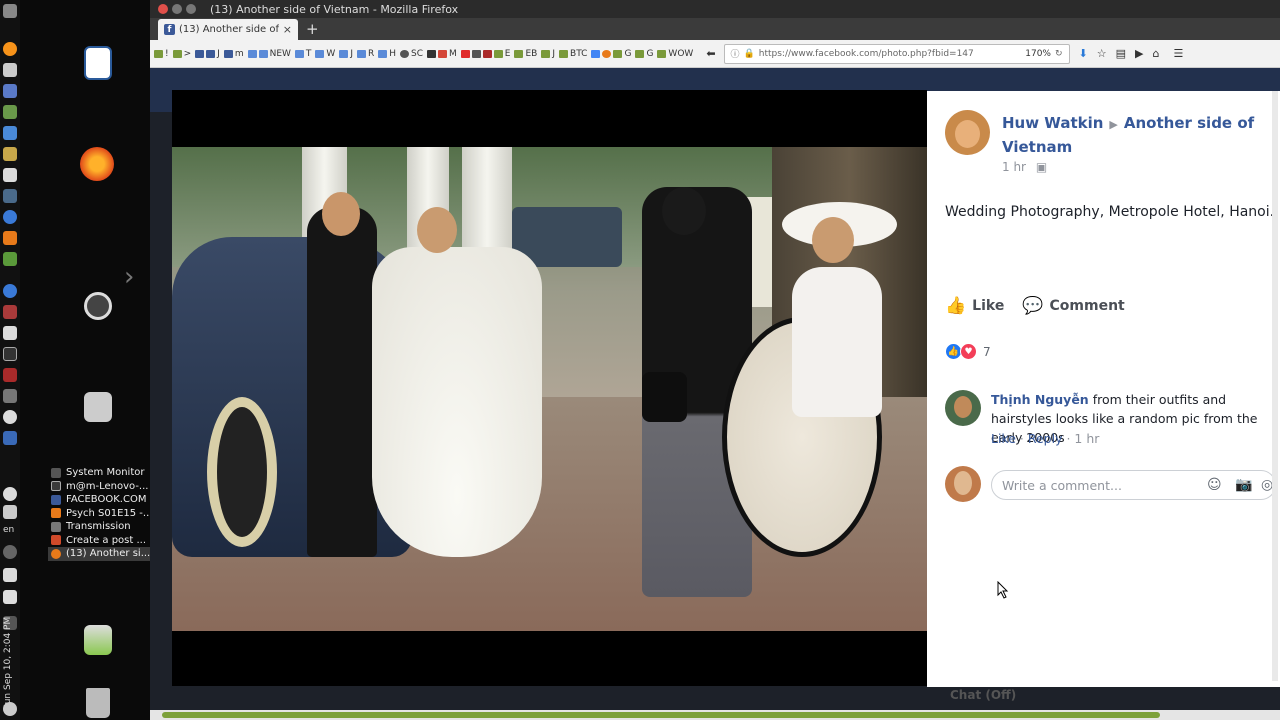 This screenshot has height=720, width=1280. I want to click on user-switch-icon, so click(98, 640).